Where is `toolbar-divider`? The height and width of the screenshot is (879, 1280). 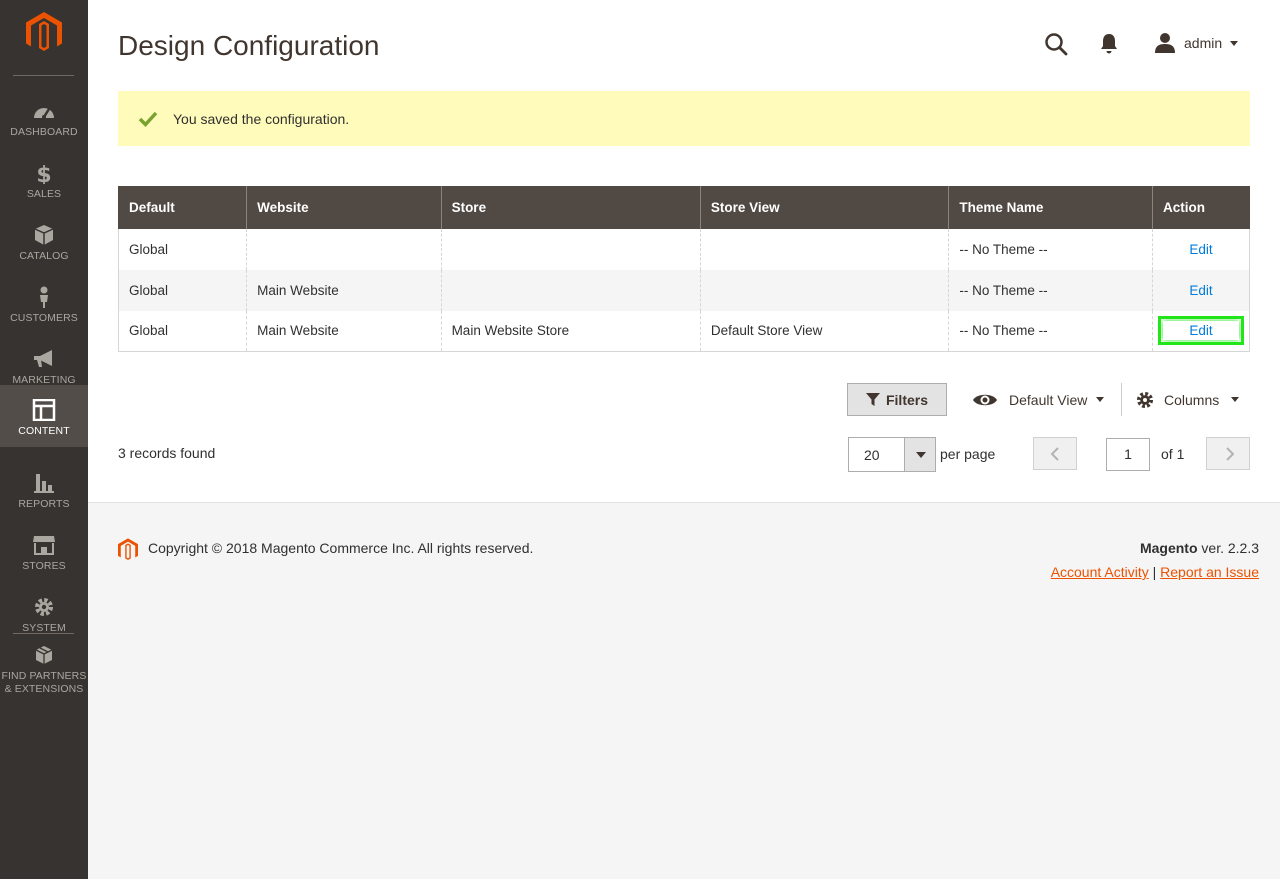 toolbar-divider is located at coordinates (1121, 399).